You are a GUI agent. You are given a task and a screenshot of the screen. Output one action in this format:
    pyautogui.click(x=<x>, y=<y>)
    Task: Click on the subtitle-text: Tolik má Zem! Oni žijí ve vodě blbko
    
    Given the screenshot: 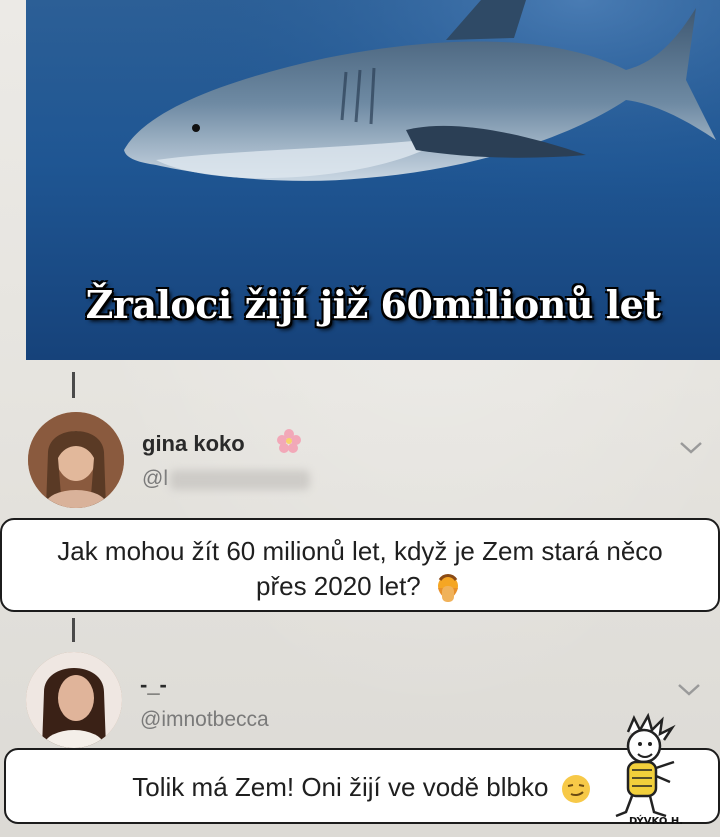 What is the action you would take?
    pyautogui.click(x=340, y=787)
    